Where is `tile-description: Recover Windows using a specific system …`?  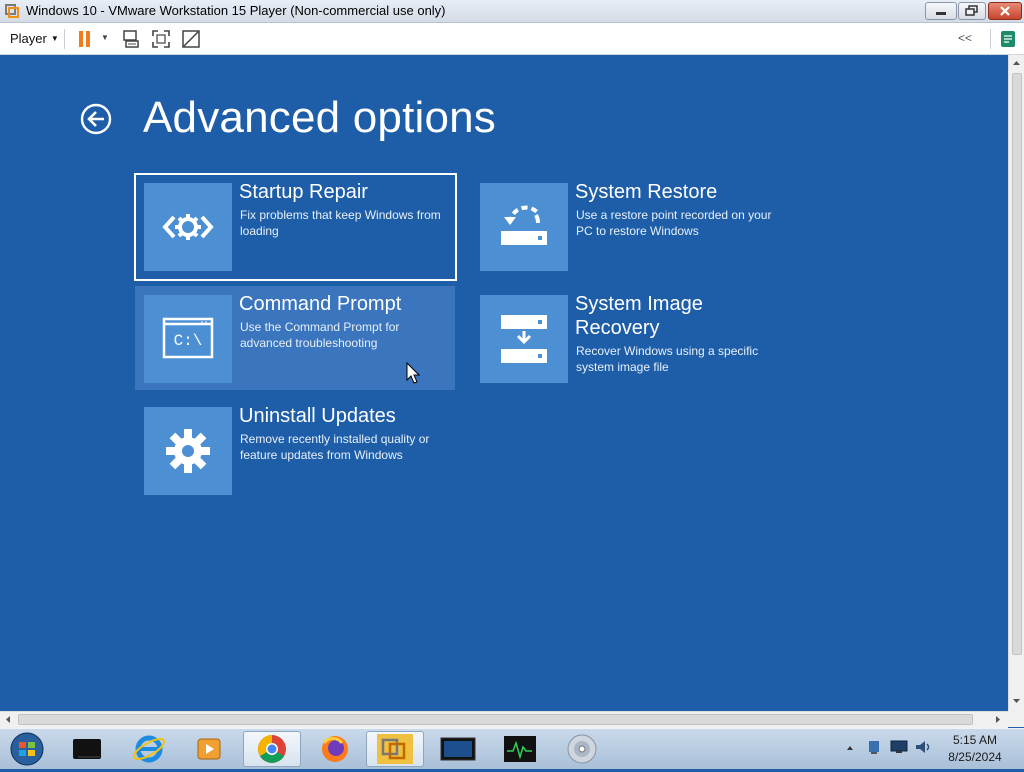
tile-description: Recover Windows using a specific system … is located at coordinates (667, 359).